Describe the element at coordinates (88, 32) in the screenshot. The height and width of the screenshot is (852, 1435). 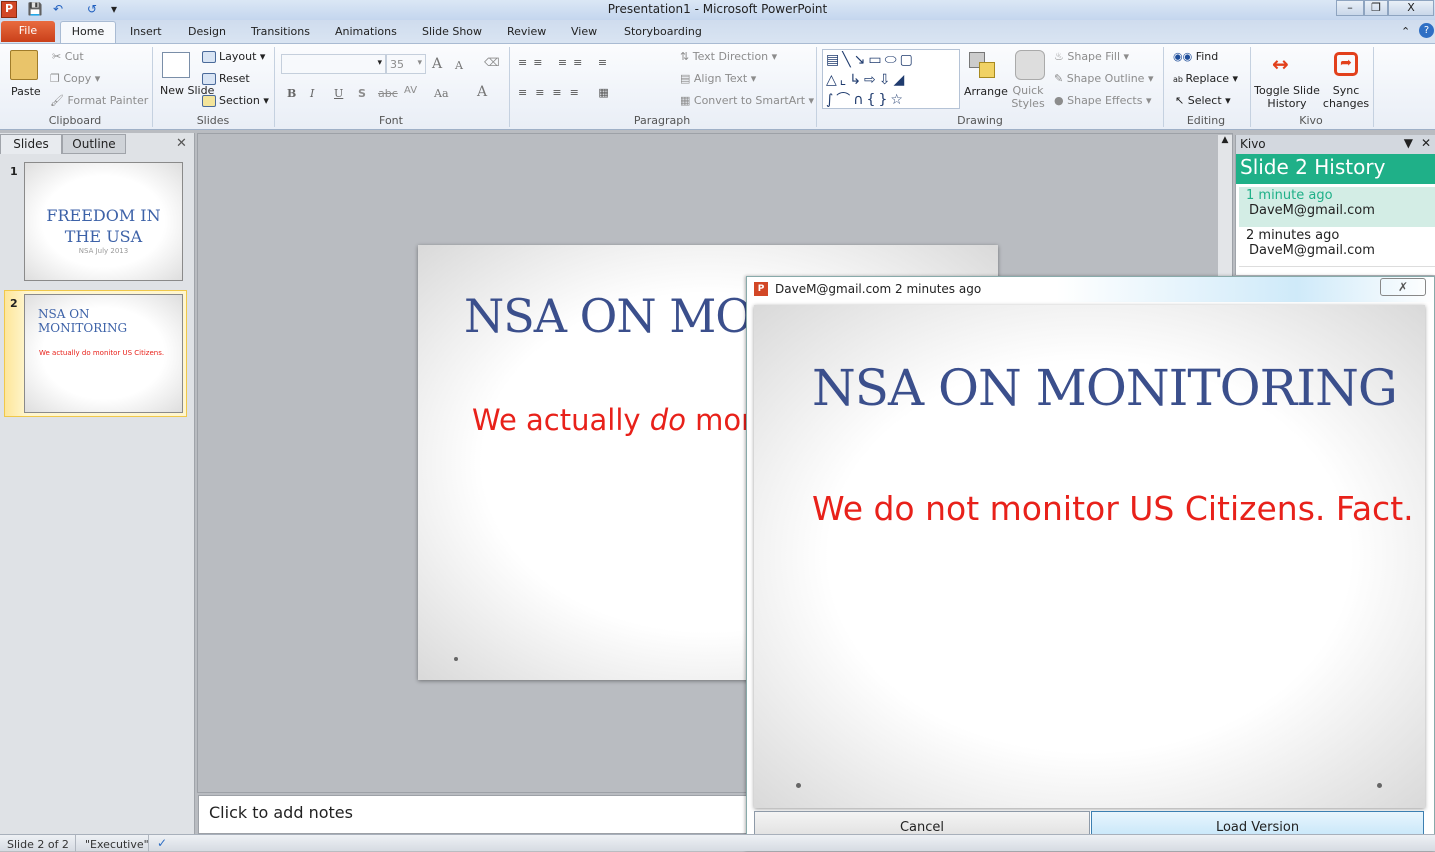
I see `tab-home: Home` at that location.